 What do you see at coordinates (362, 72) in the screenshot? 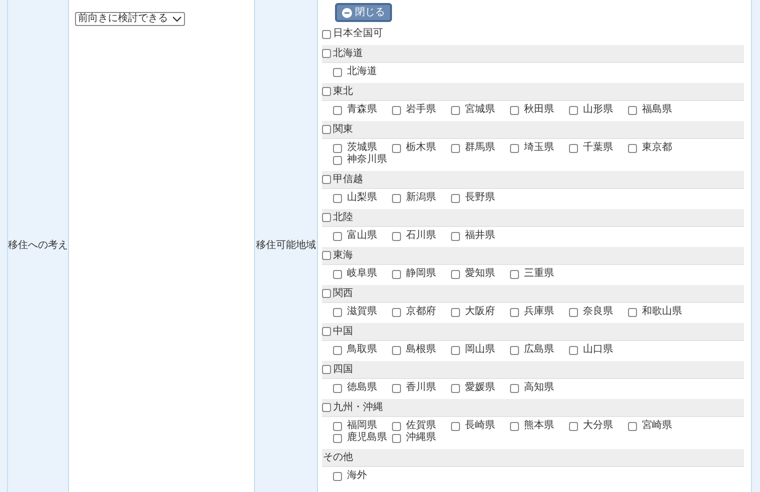
I see `checkbox-label: 北海道` at bounding box center [362, 72].